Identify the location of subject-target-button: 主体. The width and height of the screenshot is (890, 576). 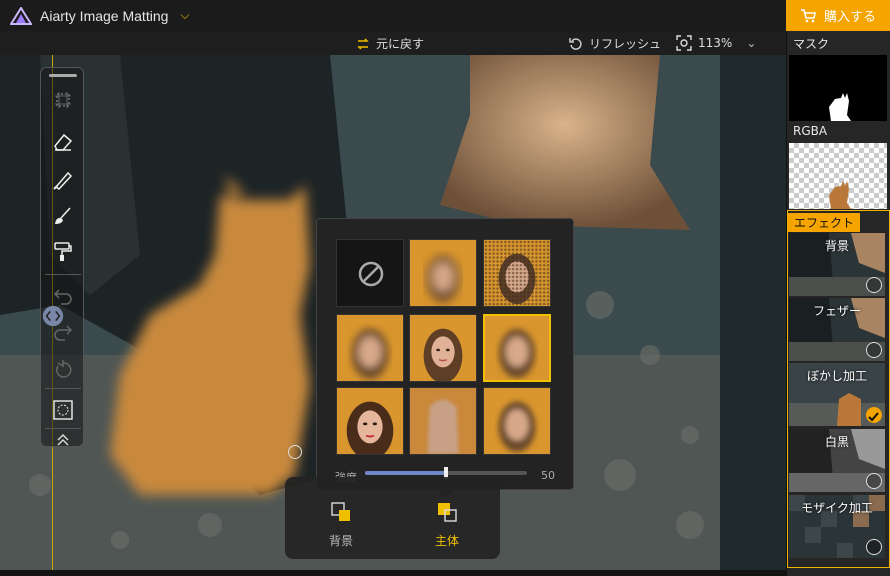
(447, 525).